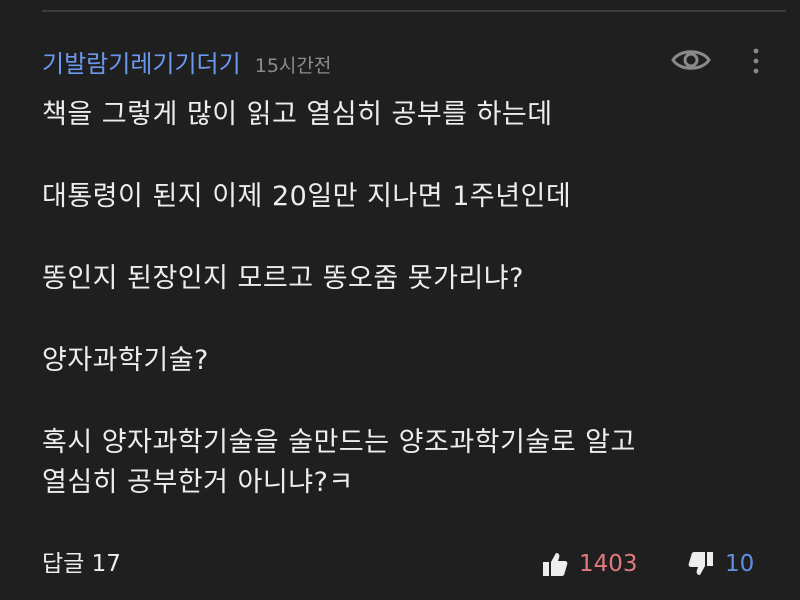 The image size is (800, 600). I want to click on comment-line: 열심히 공부한거 아니냐?ㅋ, so click(198, 482).